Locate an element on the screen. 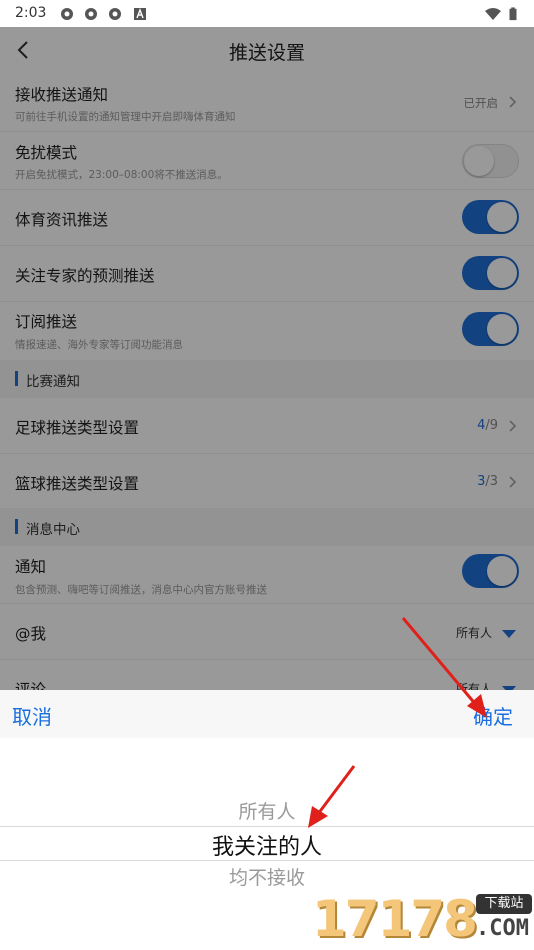  battery-icon is located at coordinates (513, 14).